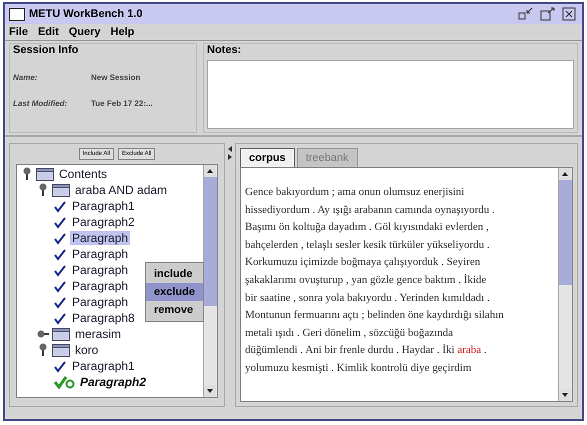 The image size is (587, 425). Describe the element at coordinates (363, 263) in the screenshot. I see `text-line: Korkumuzu içimizde boğmaya çalışıyorduk . Seyiren` at that location.